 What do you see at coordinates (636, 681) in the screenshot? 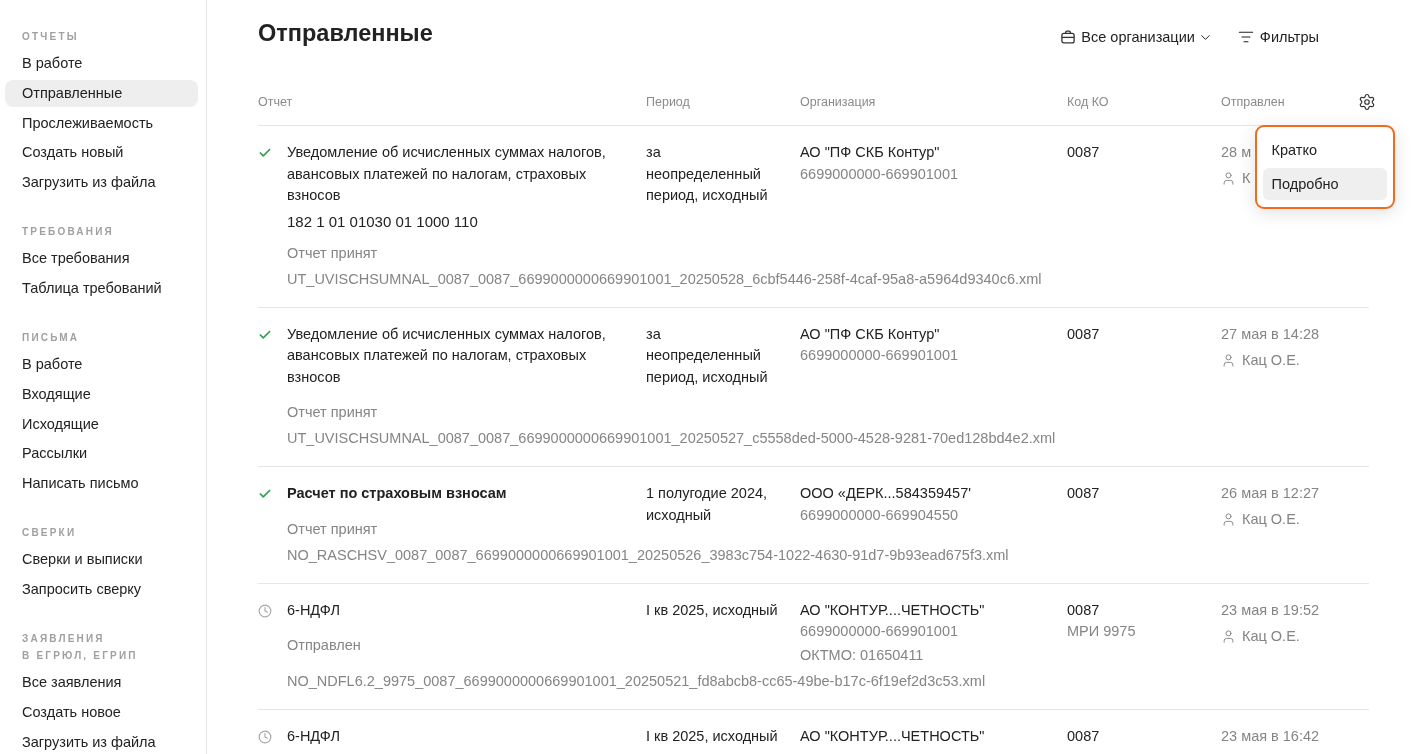
I see `file-name: NO_NDFL6.2_9975_0087_6699000000669901001_20250521_fd8abcb8-cc65-49be-b17c-6f19ef2d3c53.xml` at bounding box center [636, 681].